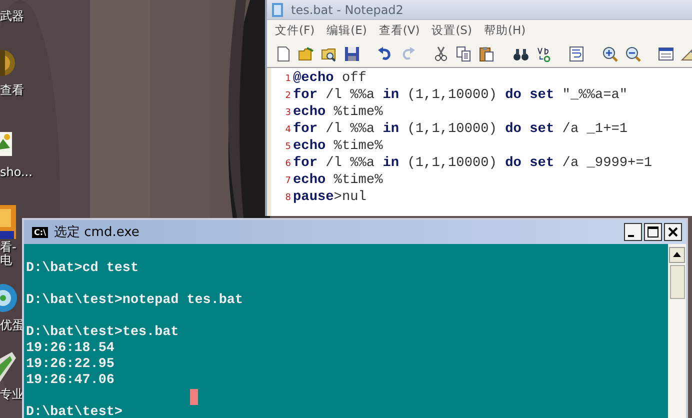 This screenshot has width=692, height=418. Describe the element at coordinates (288, 113) in the screenshot. I see `line-number: 3` at that location.